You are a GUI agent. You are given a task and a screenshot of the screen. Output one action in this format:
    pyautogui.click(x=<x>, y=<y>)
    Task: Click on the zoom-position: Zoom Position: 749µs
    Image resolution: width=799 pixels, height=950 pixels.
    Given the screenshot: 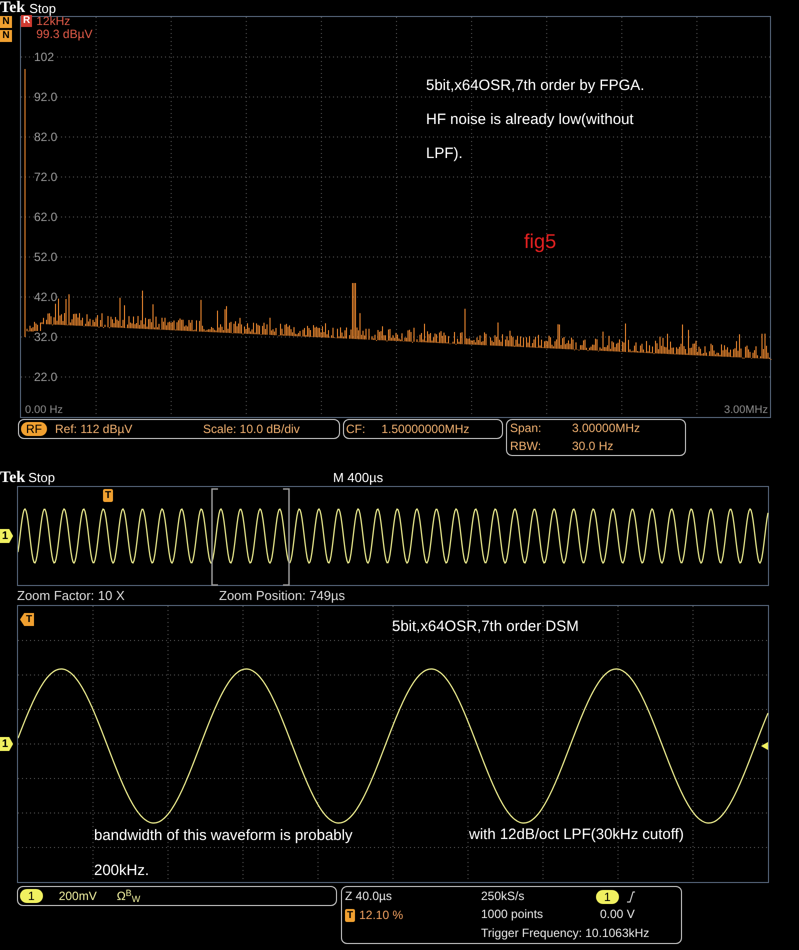 What is the action you would take?
    pyautogui.click(x=282, y=595)
    